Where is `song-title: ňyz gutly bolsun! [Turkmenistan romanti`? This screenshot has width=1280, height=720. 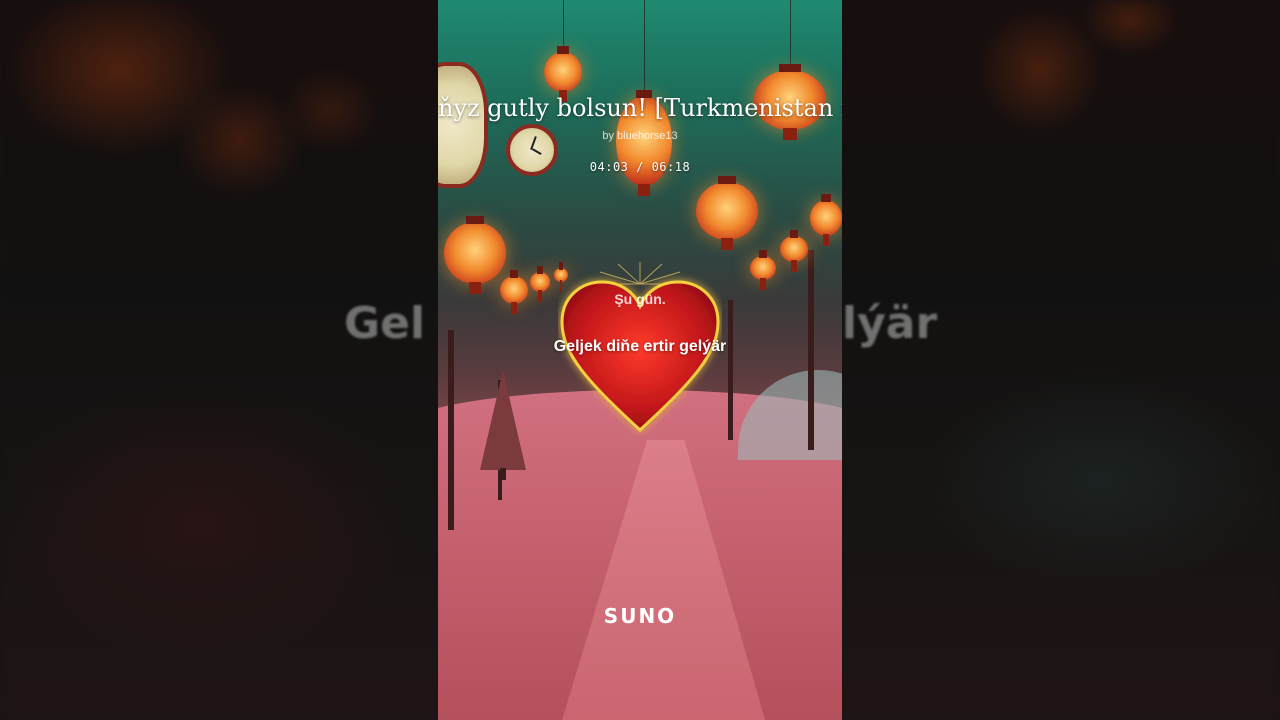 song-title: ňyz gutly bolsun! [Turkmenistan romanti is located at coordinates (640, 108).